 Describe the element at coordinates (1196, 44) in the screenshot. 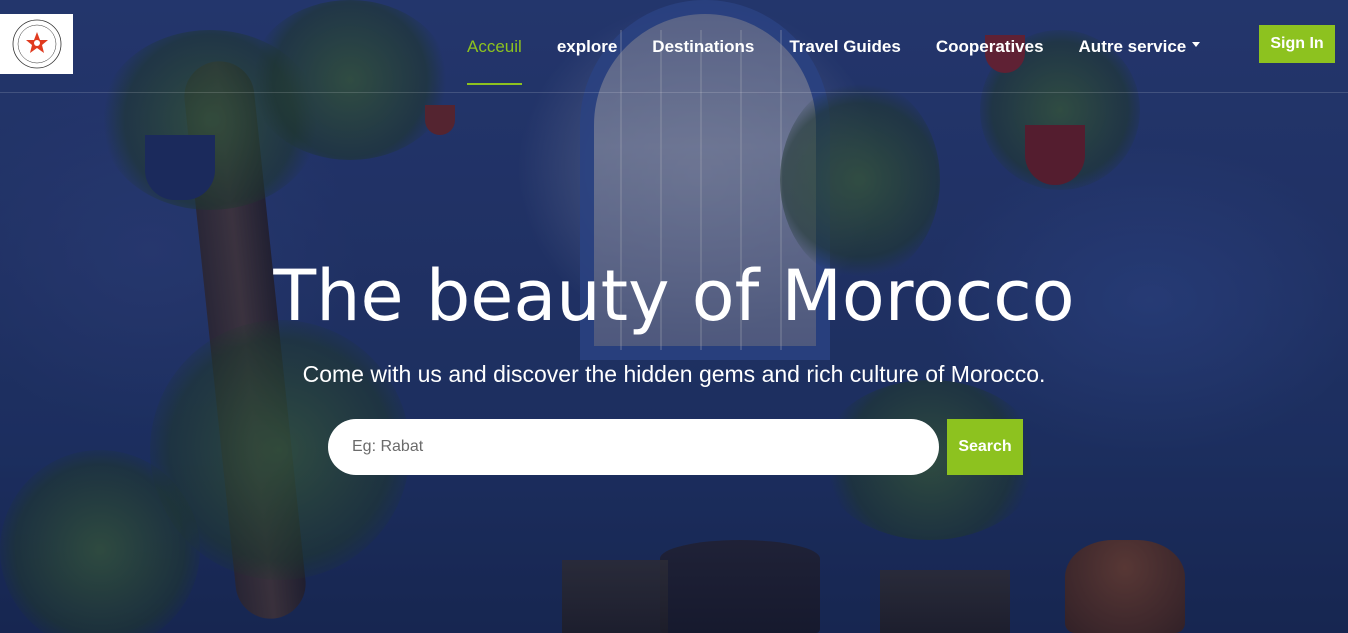

I see `caret-down-icon` at that location.